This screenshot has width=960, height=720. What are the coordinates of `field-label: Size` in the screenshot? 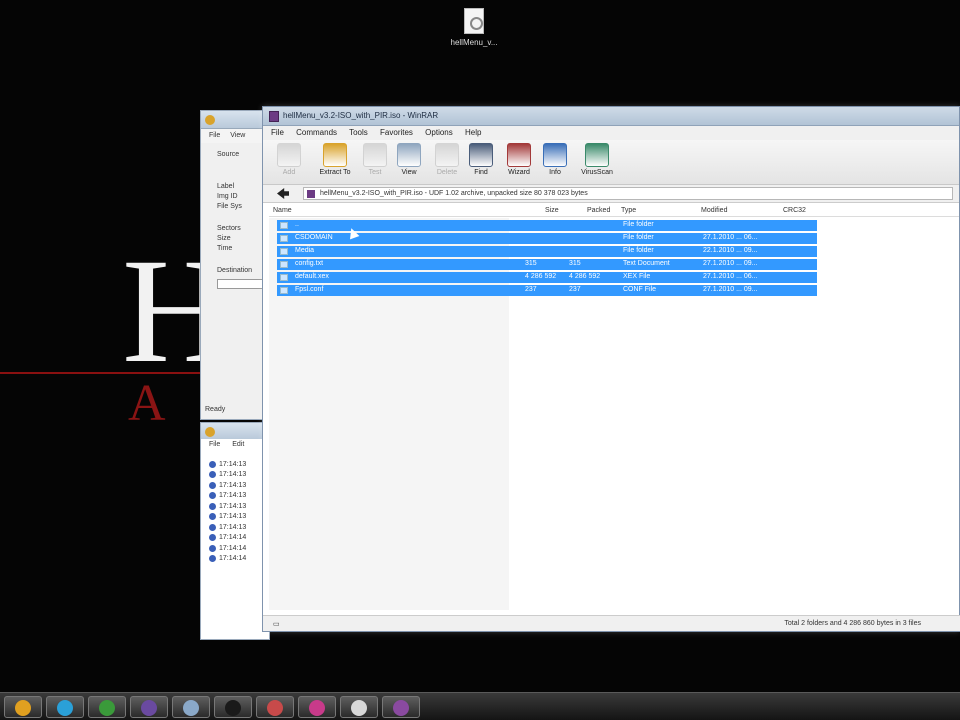 It's located at (224, 238).